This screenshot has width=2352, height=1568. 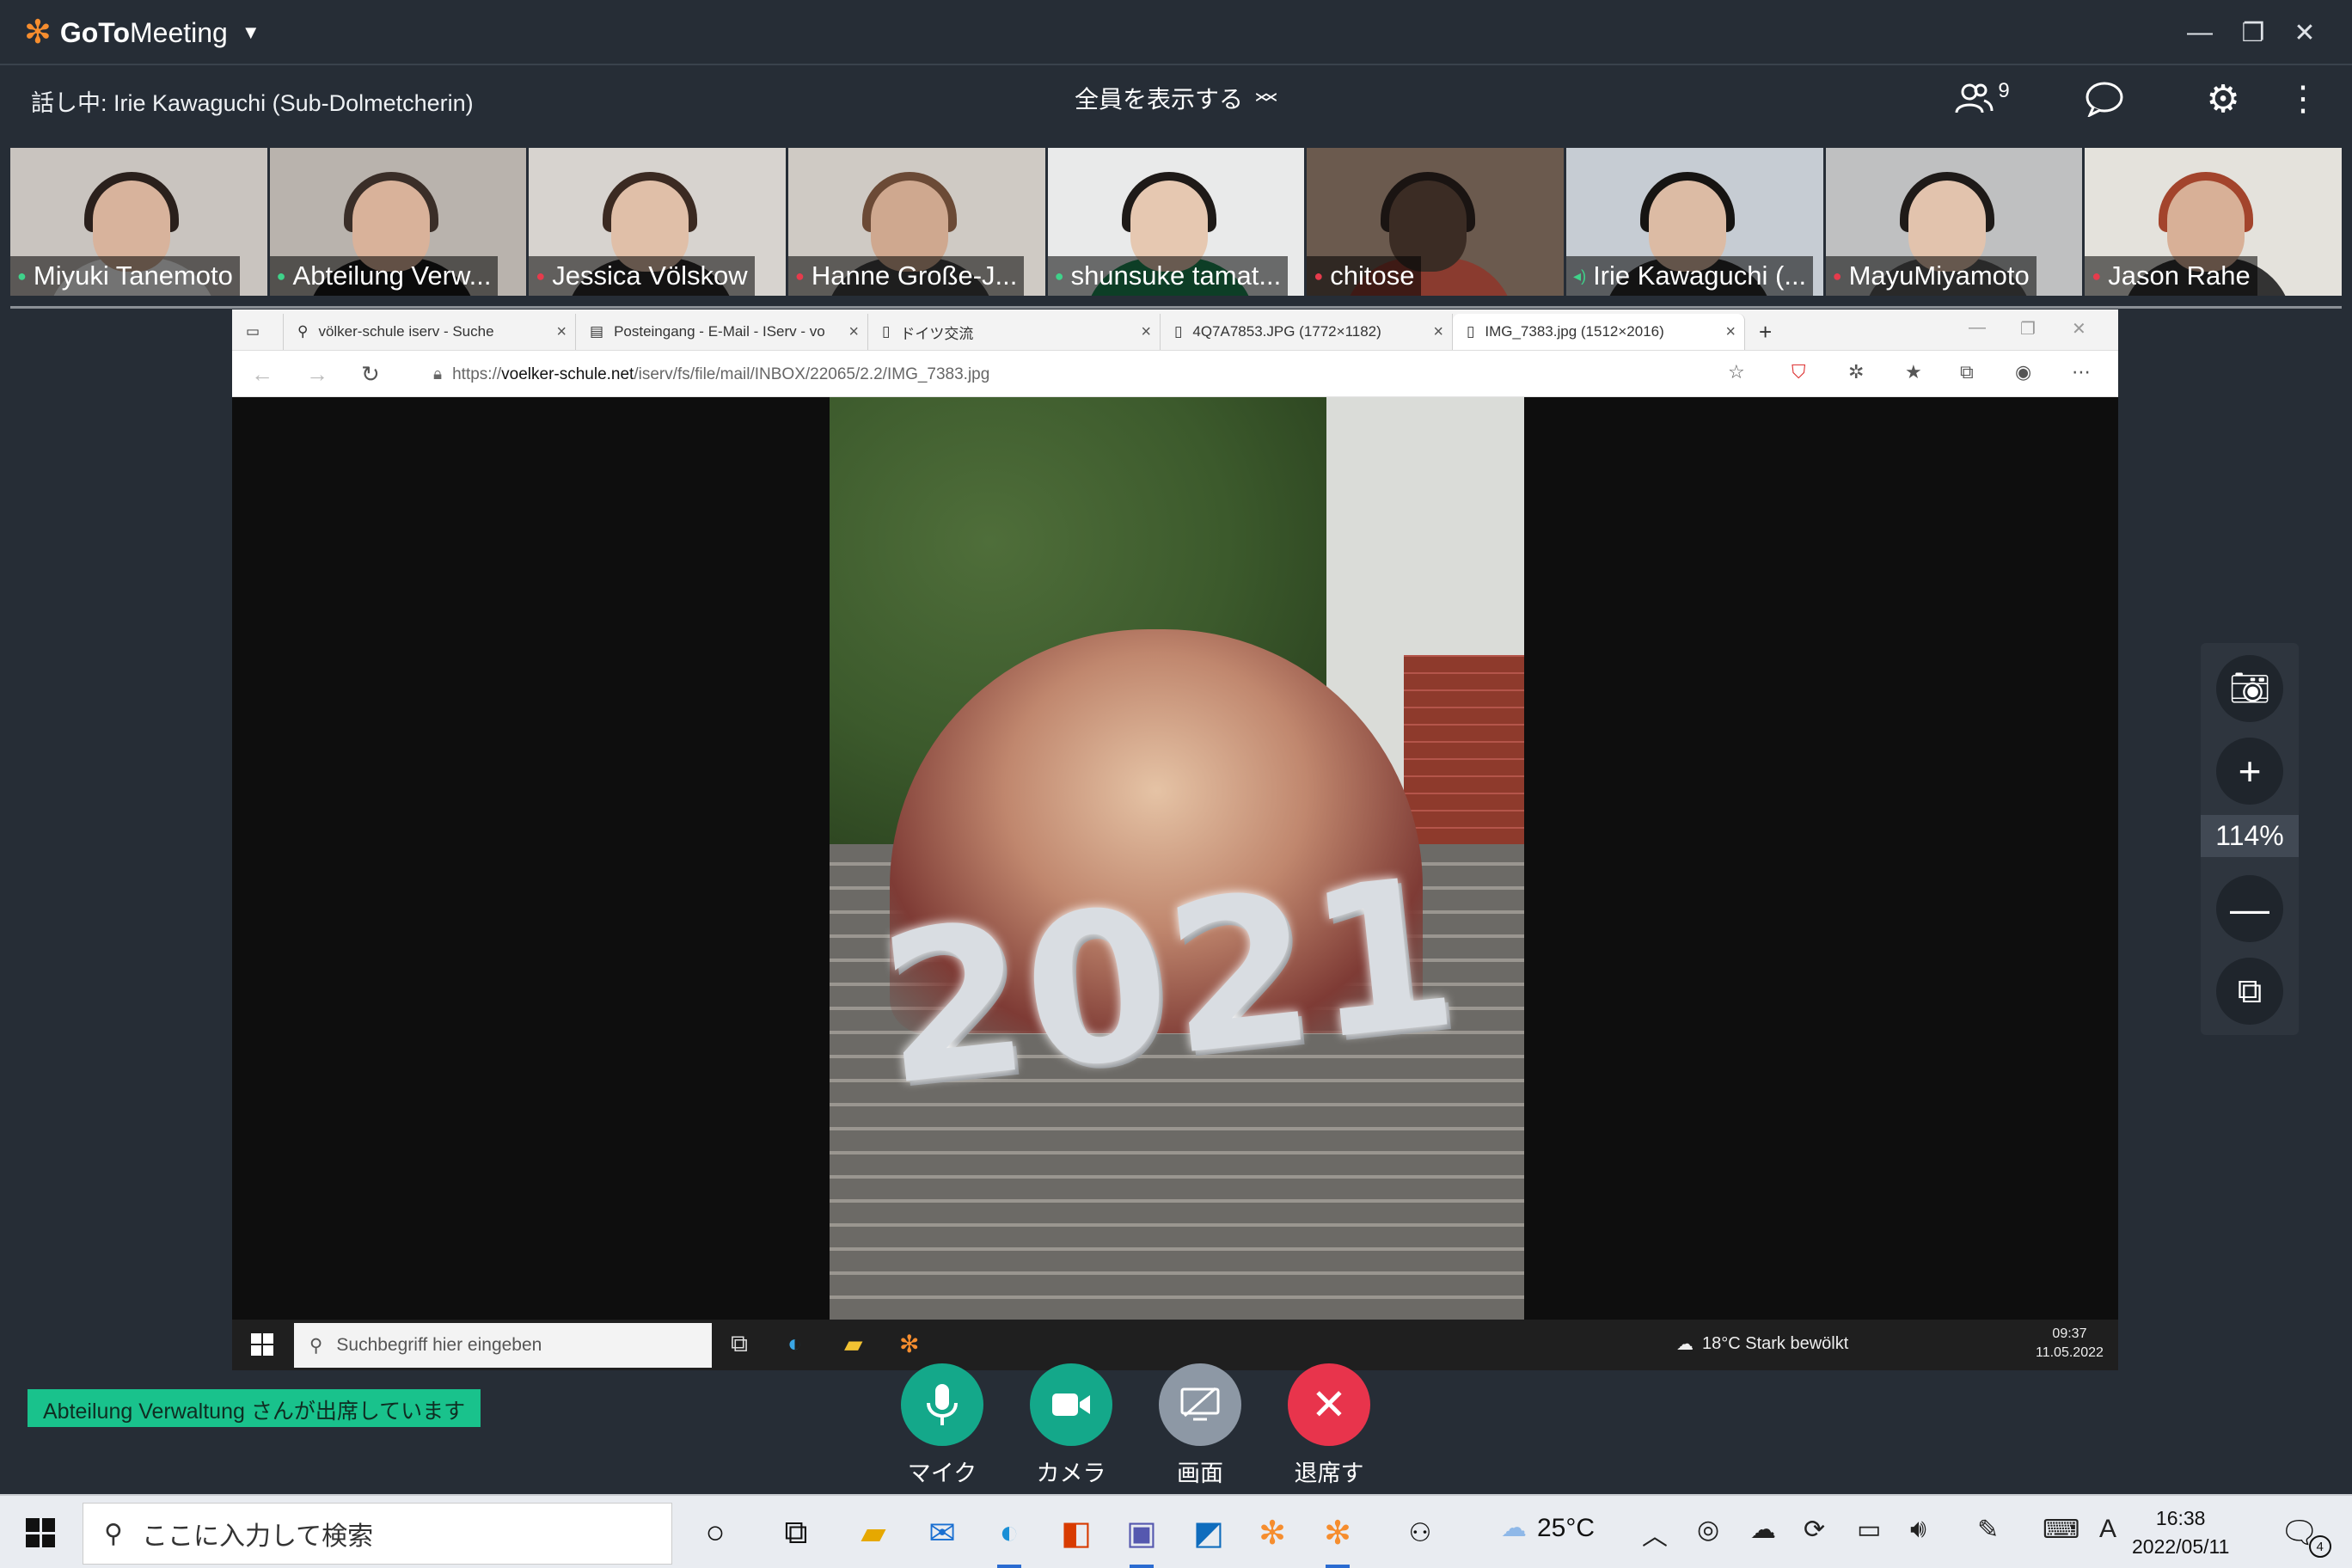 I want to click on zoom-level: 114%, so click(x=2250, y=836).